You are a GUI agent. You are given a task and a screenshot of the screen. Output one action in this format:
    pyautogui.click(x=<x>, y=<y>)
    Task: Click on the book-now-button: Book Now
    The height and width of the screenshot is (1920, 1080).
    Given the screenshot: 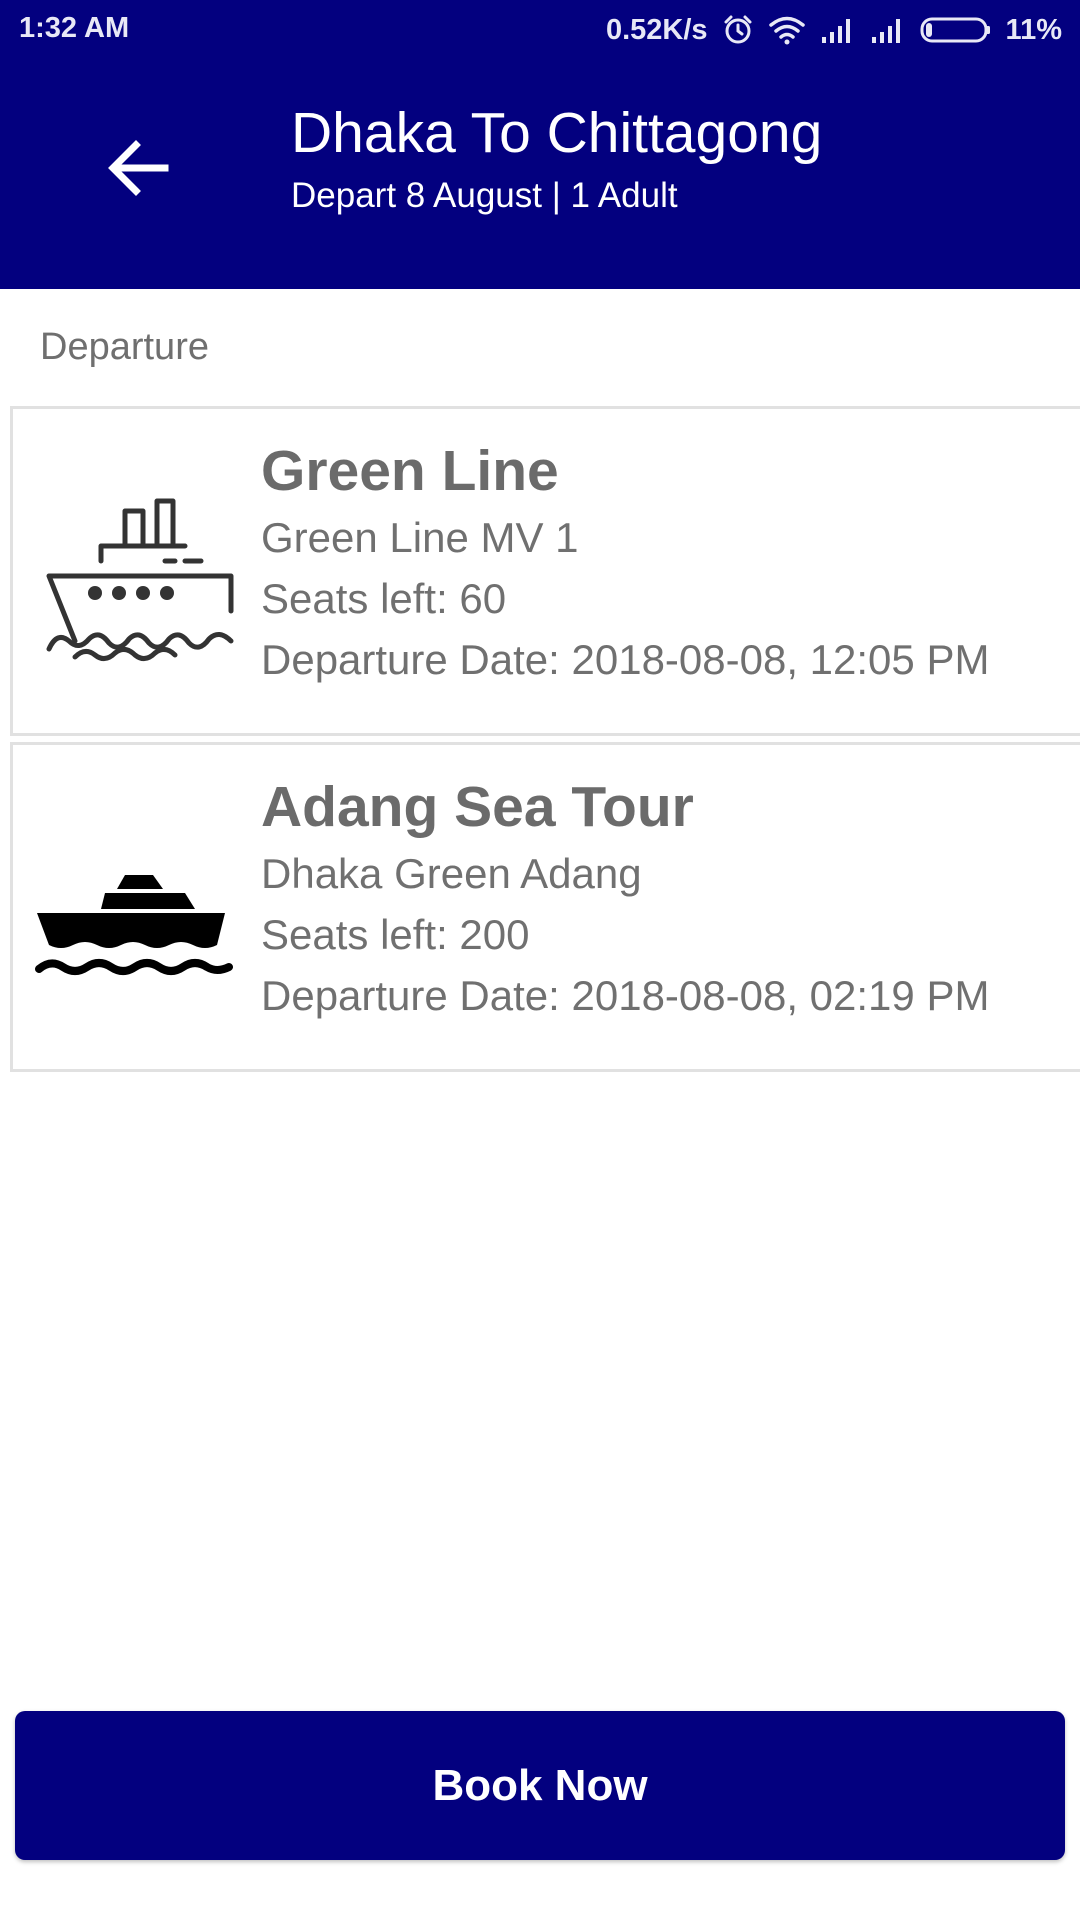 What is the action you would take?
    pyautogui.click(x=540, y=1785)
    